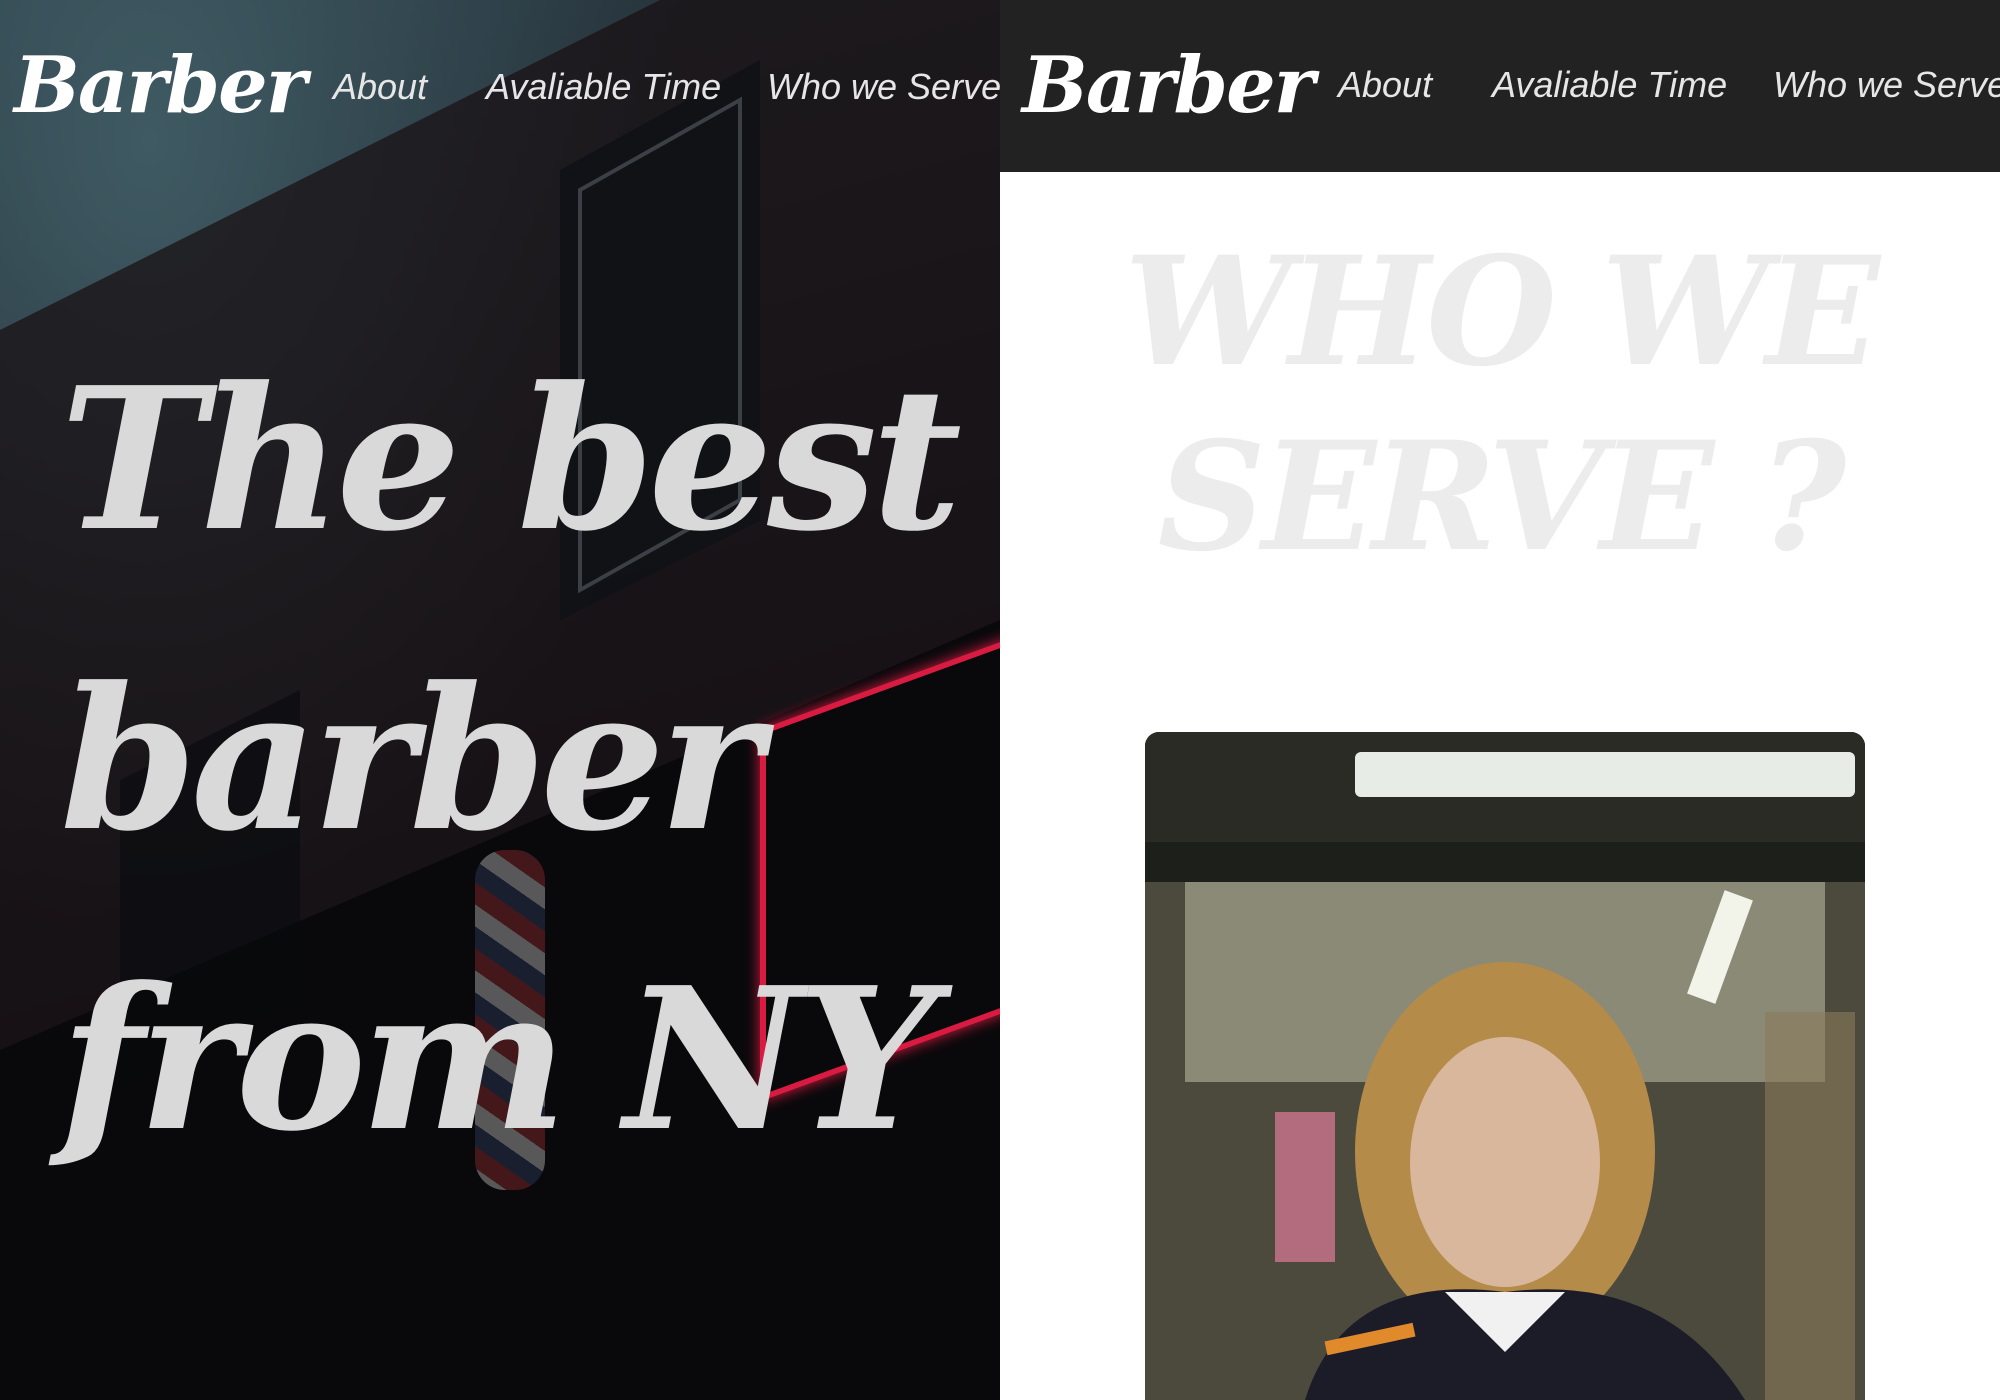 The image size is (2000, 1400). What do you see at coordinates (511, 460) in the screenshot?
I see `hero-line-1: The best` at bounding box center [511, 460].